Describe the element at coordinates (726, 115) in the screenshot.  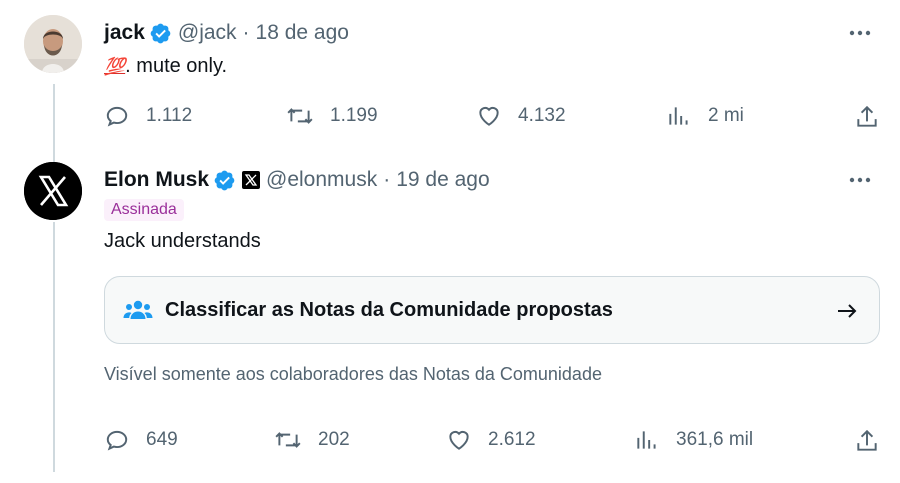
I see `view-count: 2 mi` at that location.